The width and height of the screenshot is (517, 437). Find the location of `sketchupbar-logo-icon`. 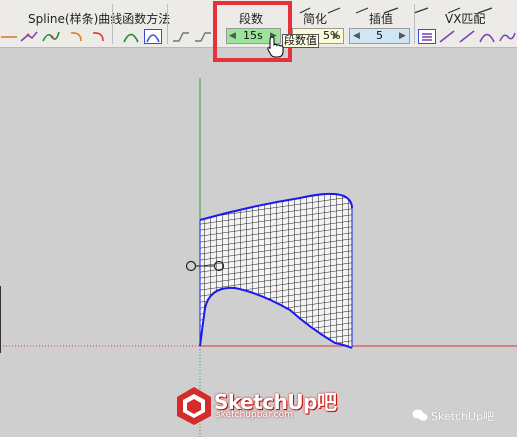

sketchupbar-logo-icon is located at coordinates (194, 406).